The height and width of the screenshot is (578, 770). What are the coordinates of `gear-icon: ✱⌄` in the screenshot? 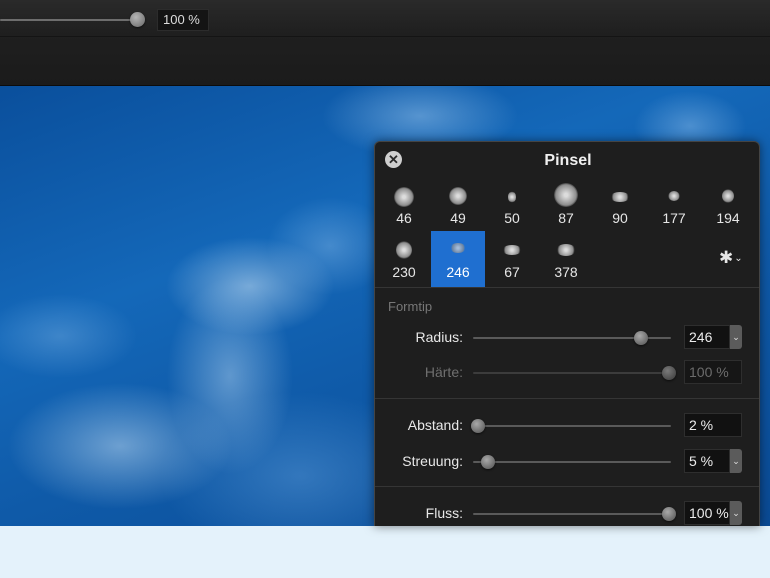 It's located at (736, 258).